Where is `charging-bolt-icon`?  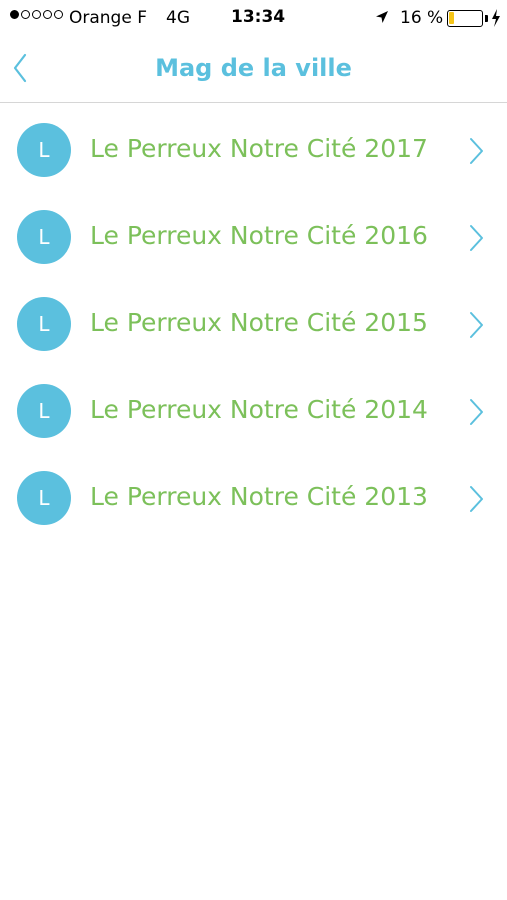 charging-bolt-icon is located at coordinates (496, 18).